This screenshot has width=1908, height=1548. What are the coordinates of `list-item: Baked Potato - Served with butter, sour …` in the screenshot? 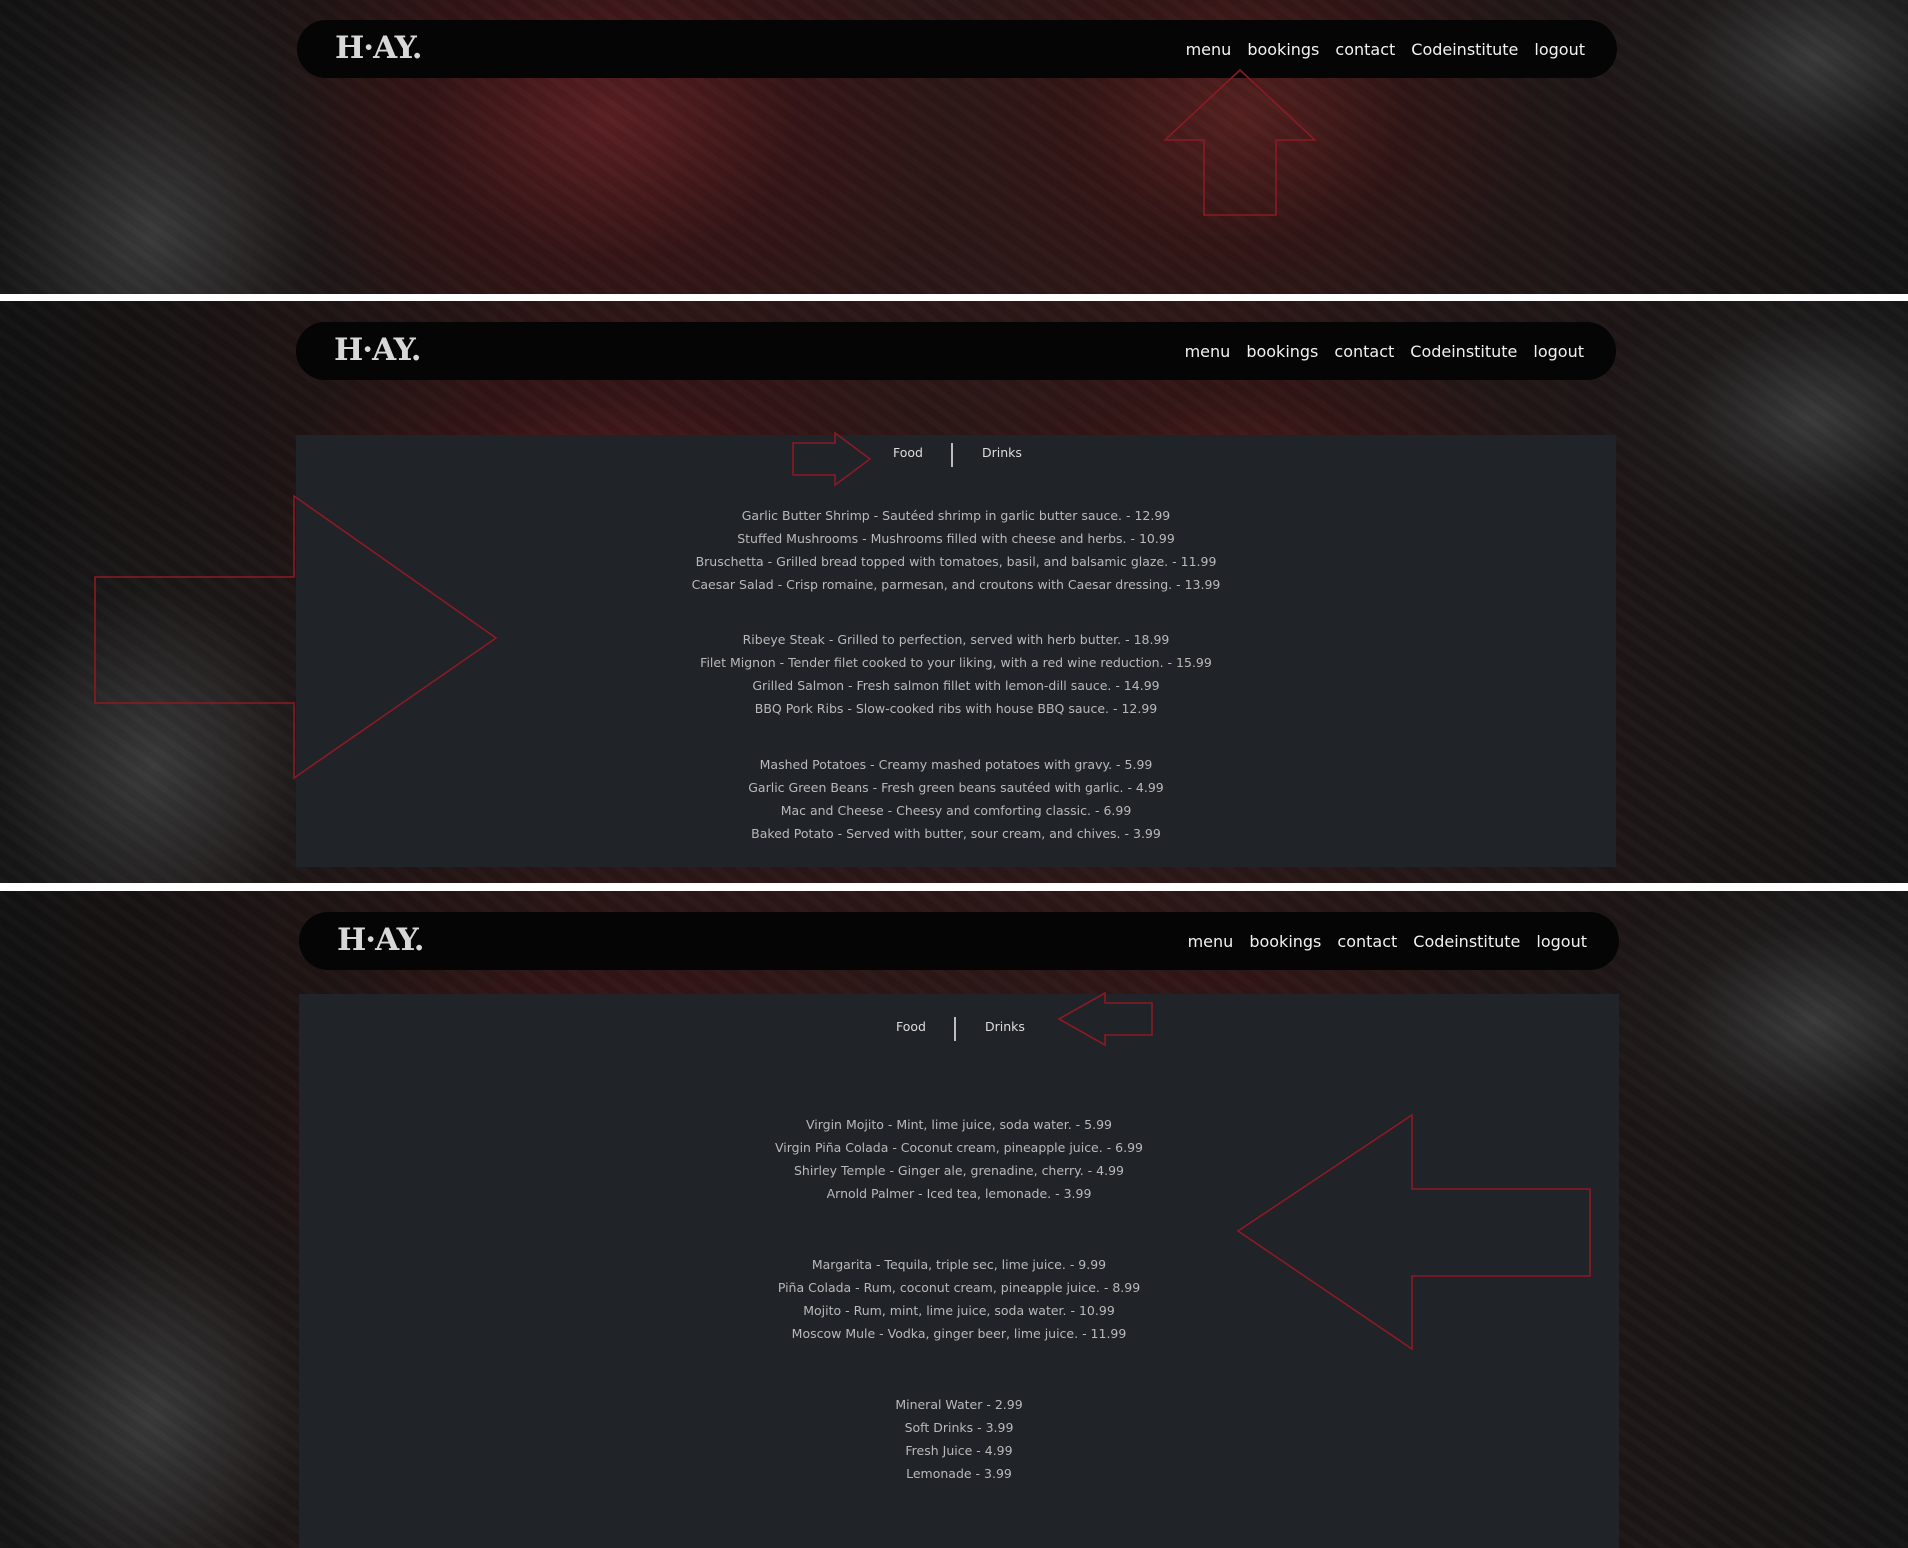 It's located at (956, 833).